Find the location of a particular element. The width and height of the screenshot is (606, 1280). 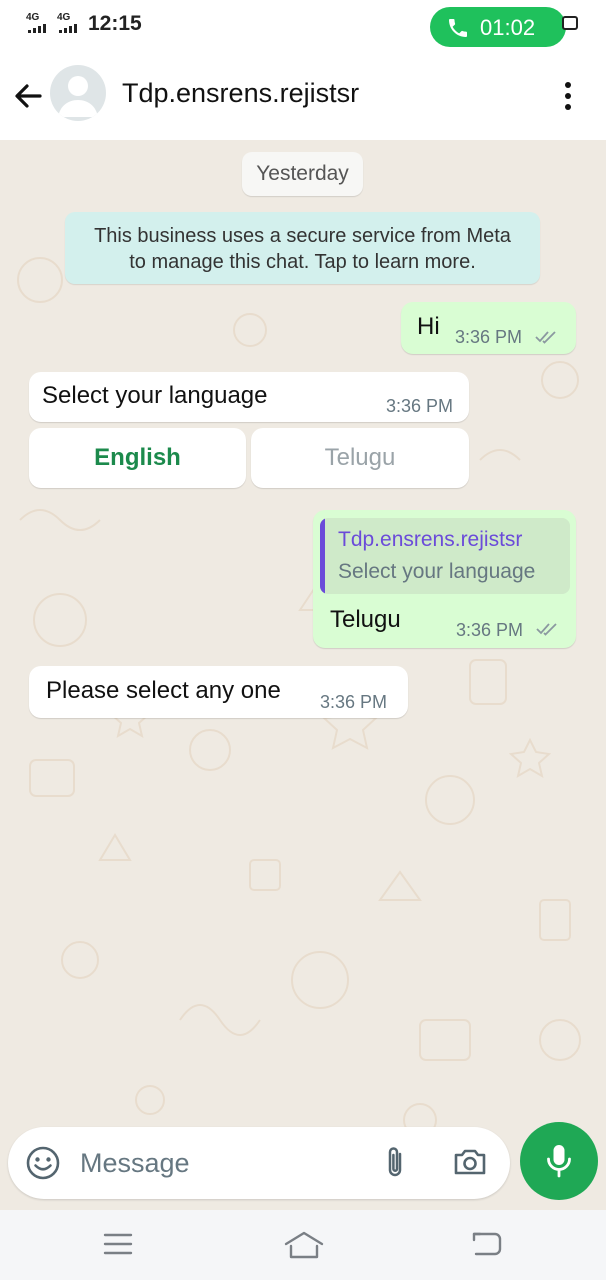

reply-button-english: English is located at coordinates (137, 458).